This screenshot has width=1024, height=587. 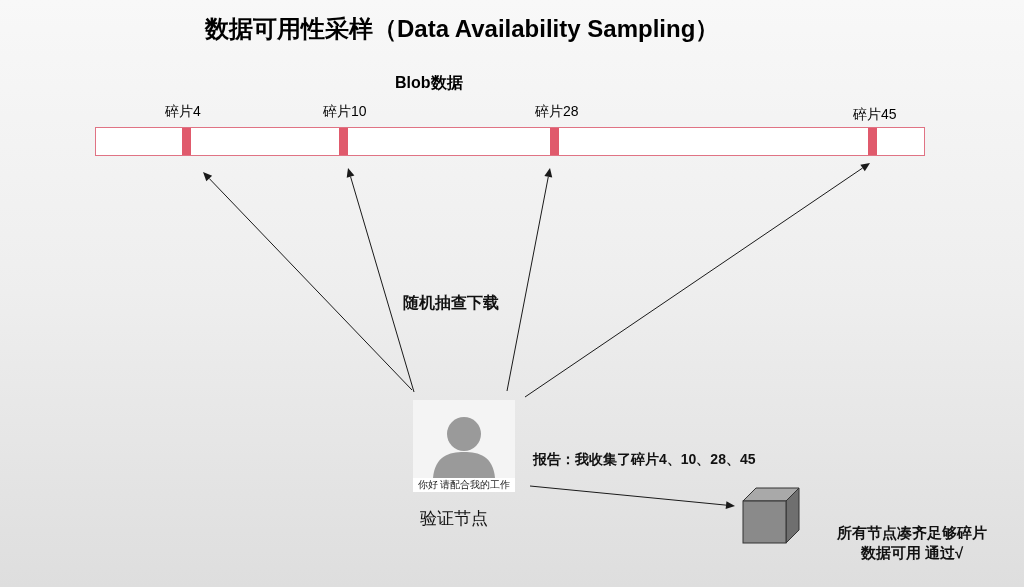 What do you see at coordinates (557, 111) in the screenshot?
I see `fragment-label: 碎片28` at bounding box center [557, 111].